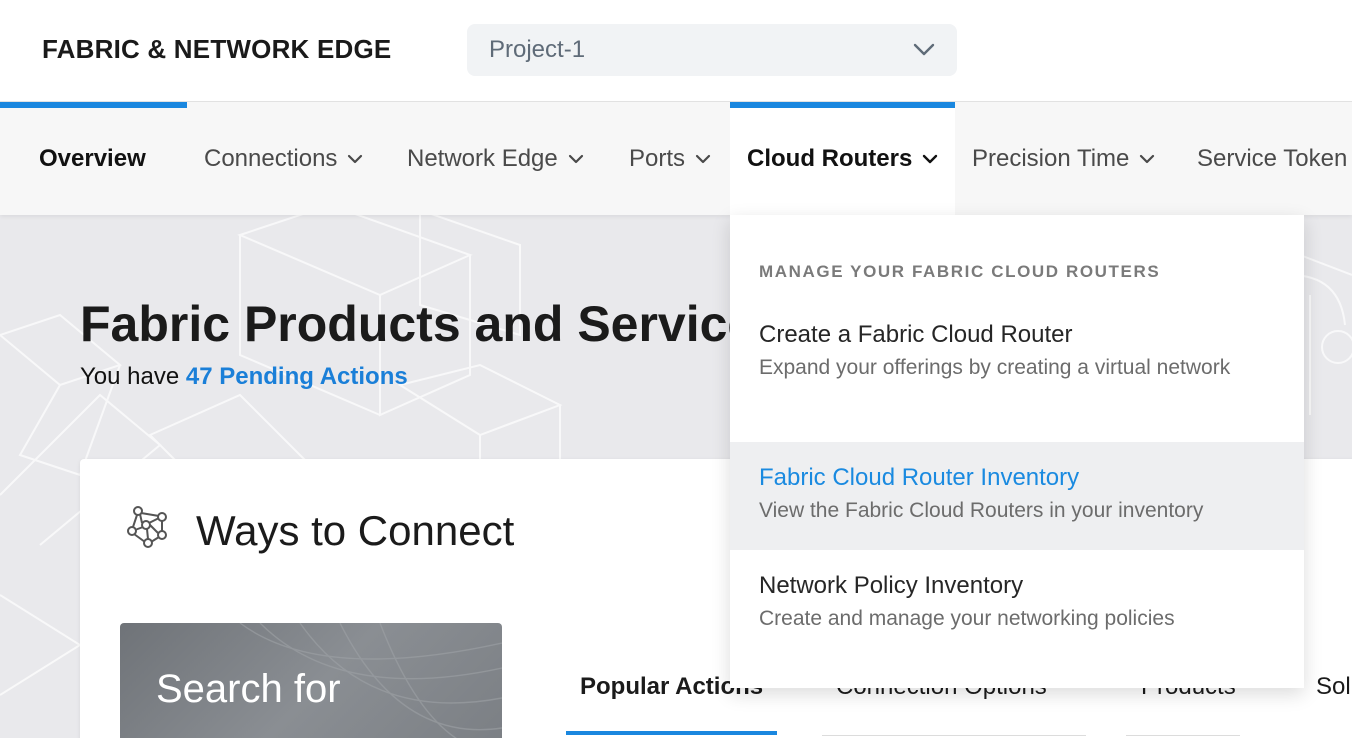 The width and height of the screenshot is (1352, 738). I want to click on network-nodes-icon, so click(148, 529).